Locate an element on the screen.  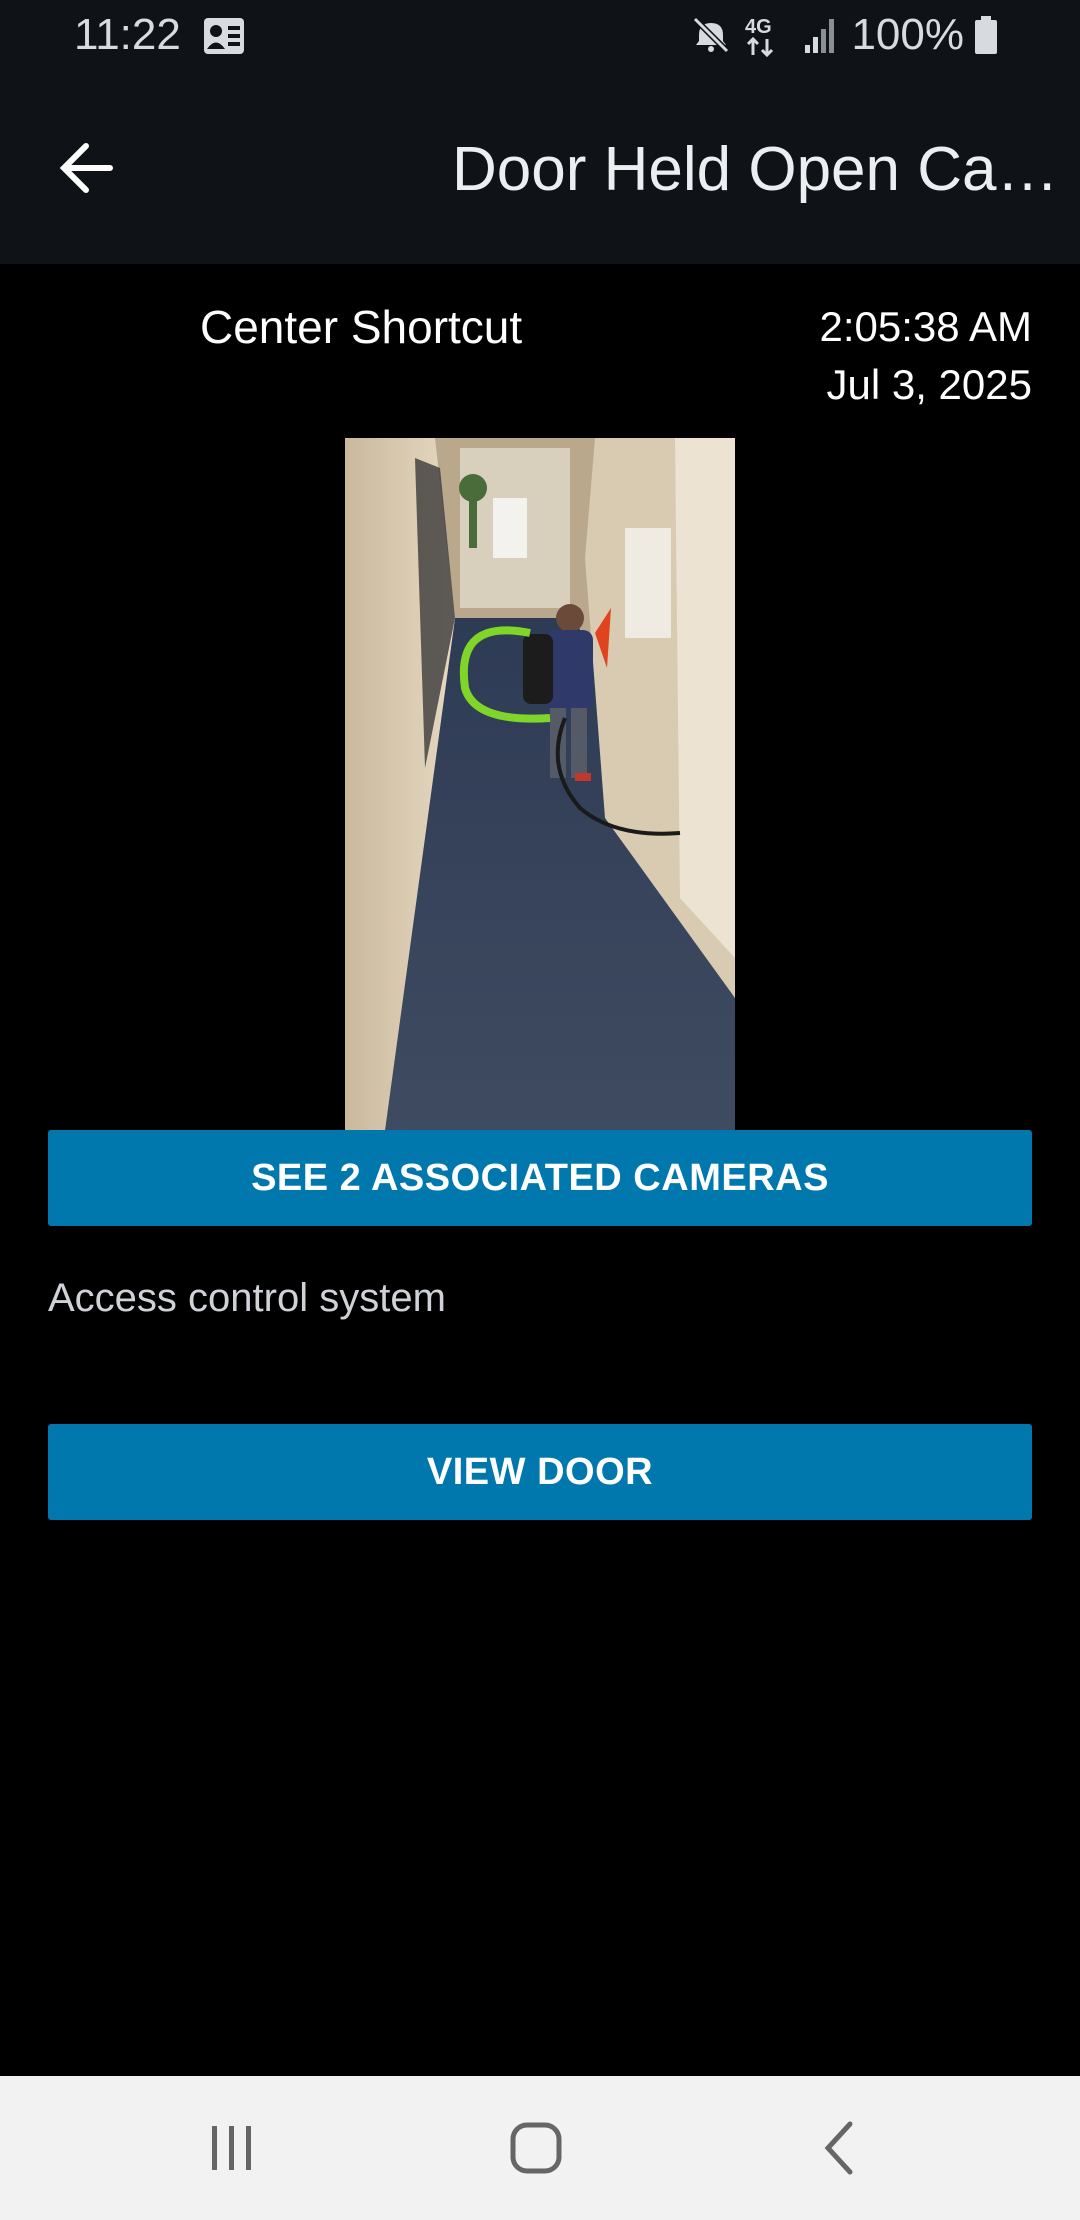
svg-text: 4G is located at coordinates (758, 27).